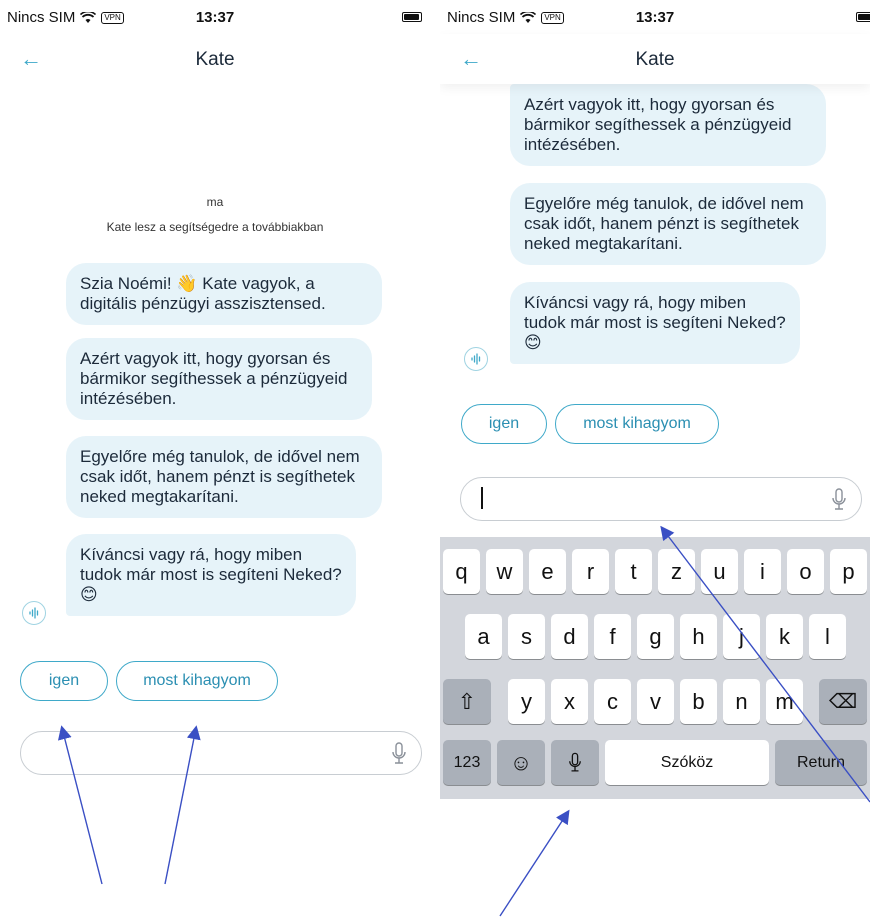 The image size is (870, 919). What do you see at coordinates (521, 762) in the screenshot?
I see `emoji-key: ☺` at bounding box center [521, 762].